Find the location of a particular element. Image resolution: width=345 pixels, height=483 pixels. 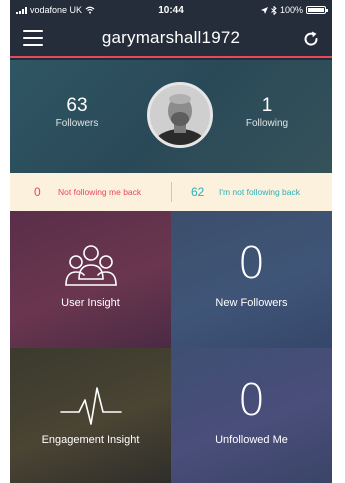

followers-stat: 63 Followers is located at coordinates (77, 112).